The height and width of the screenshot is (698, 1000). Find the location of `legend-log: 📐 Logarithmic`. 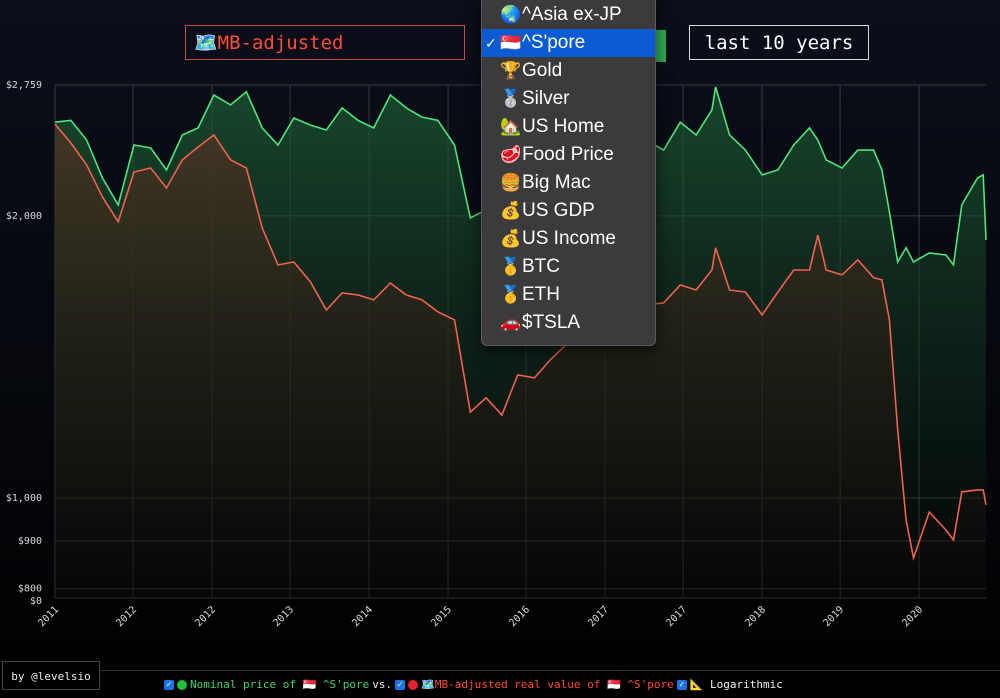

legend-log: 📐 Logarithmic is located at coordinates (736, 684).